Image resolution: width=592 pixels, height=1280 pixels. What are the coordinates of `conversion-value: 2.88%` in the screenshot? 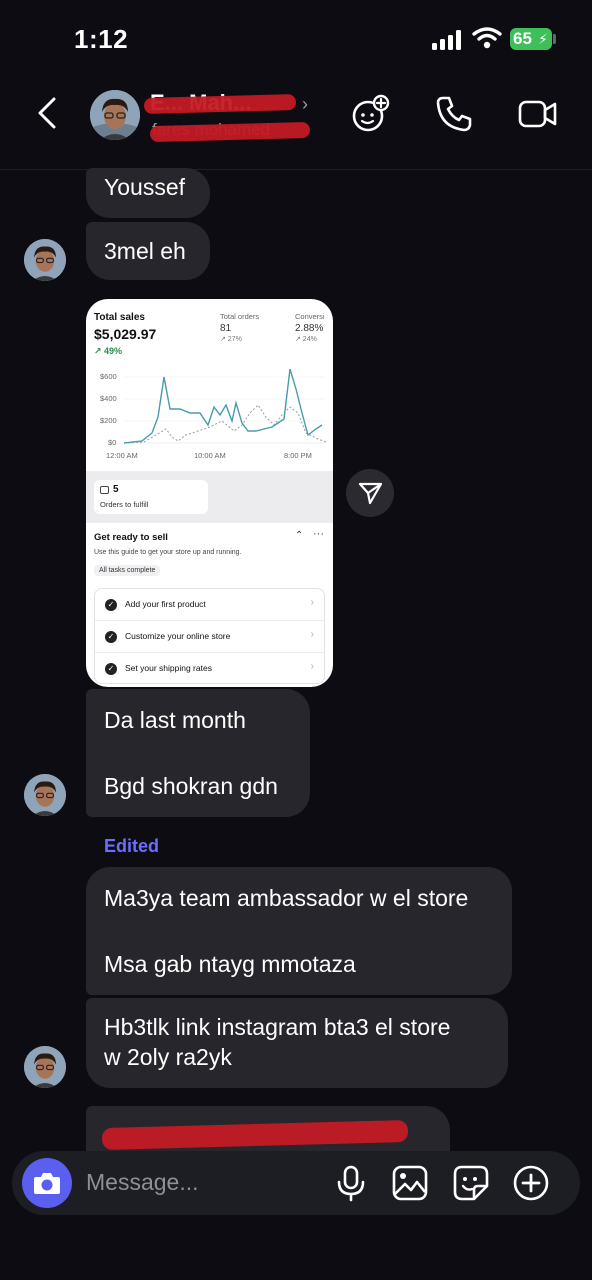 It's located at (309, 328).